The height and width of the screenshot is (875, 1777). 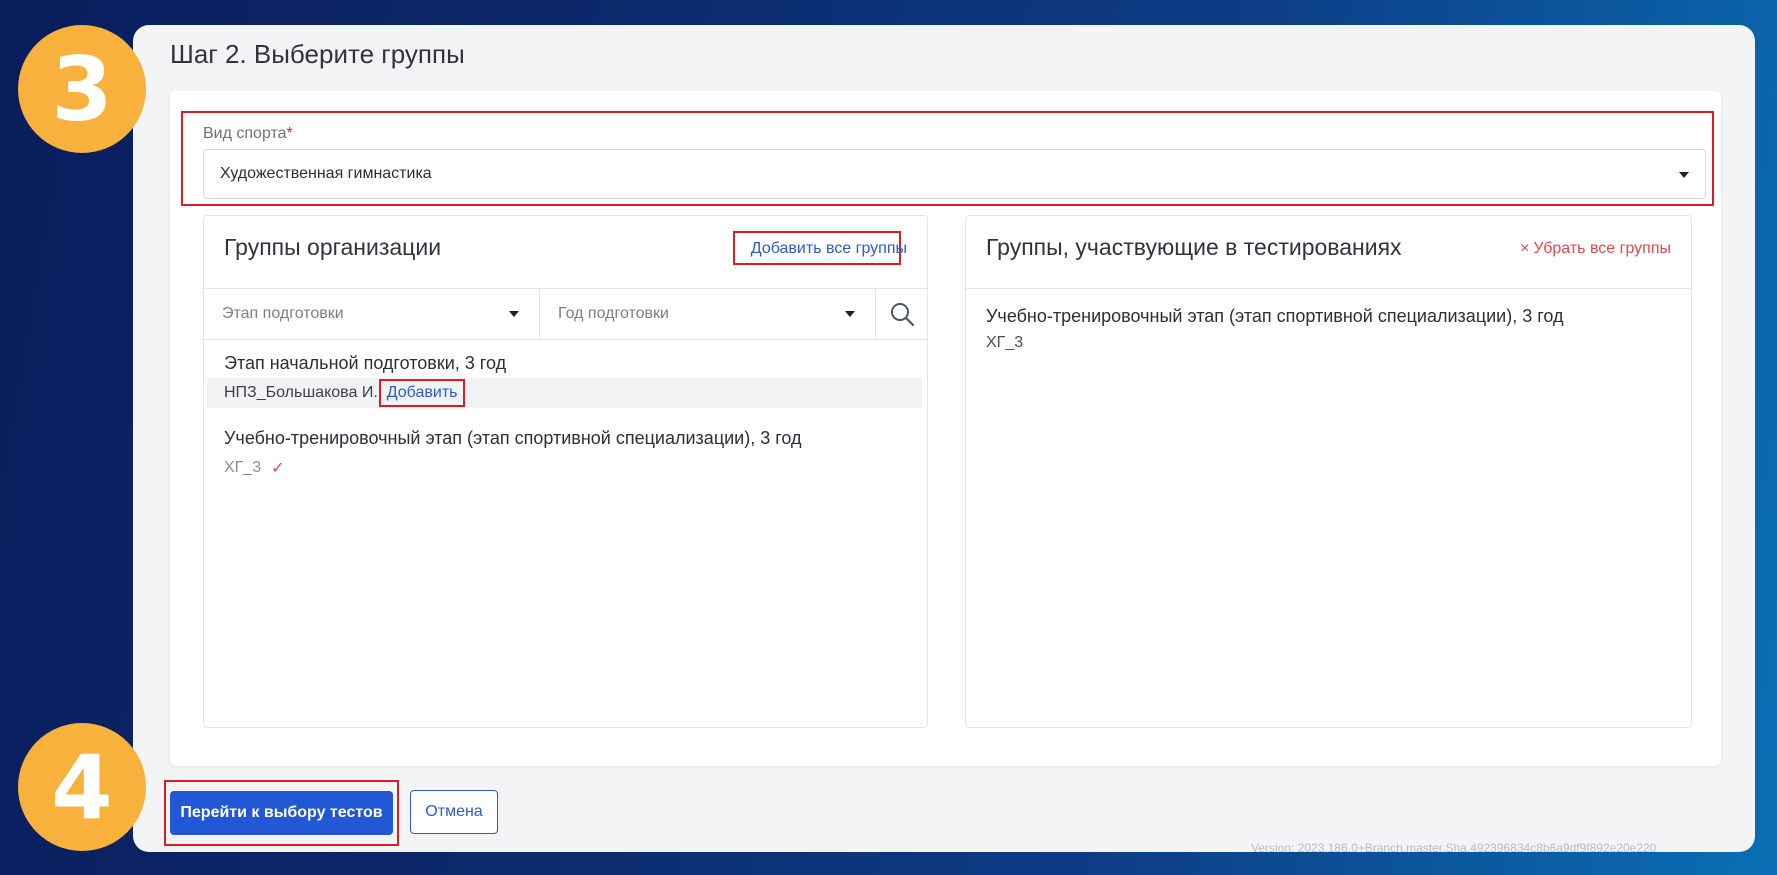 I want to click on group-row: ХГ_3 ✓, so click(x=564, y=468).